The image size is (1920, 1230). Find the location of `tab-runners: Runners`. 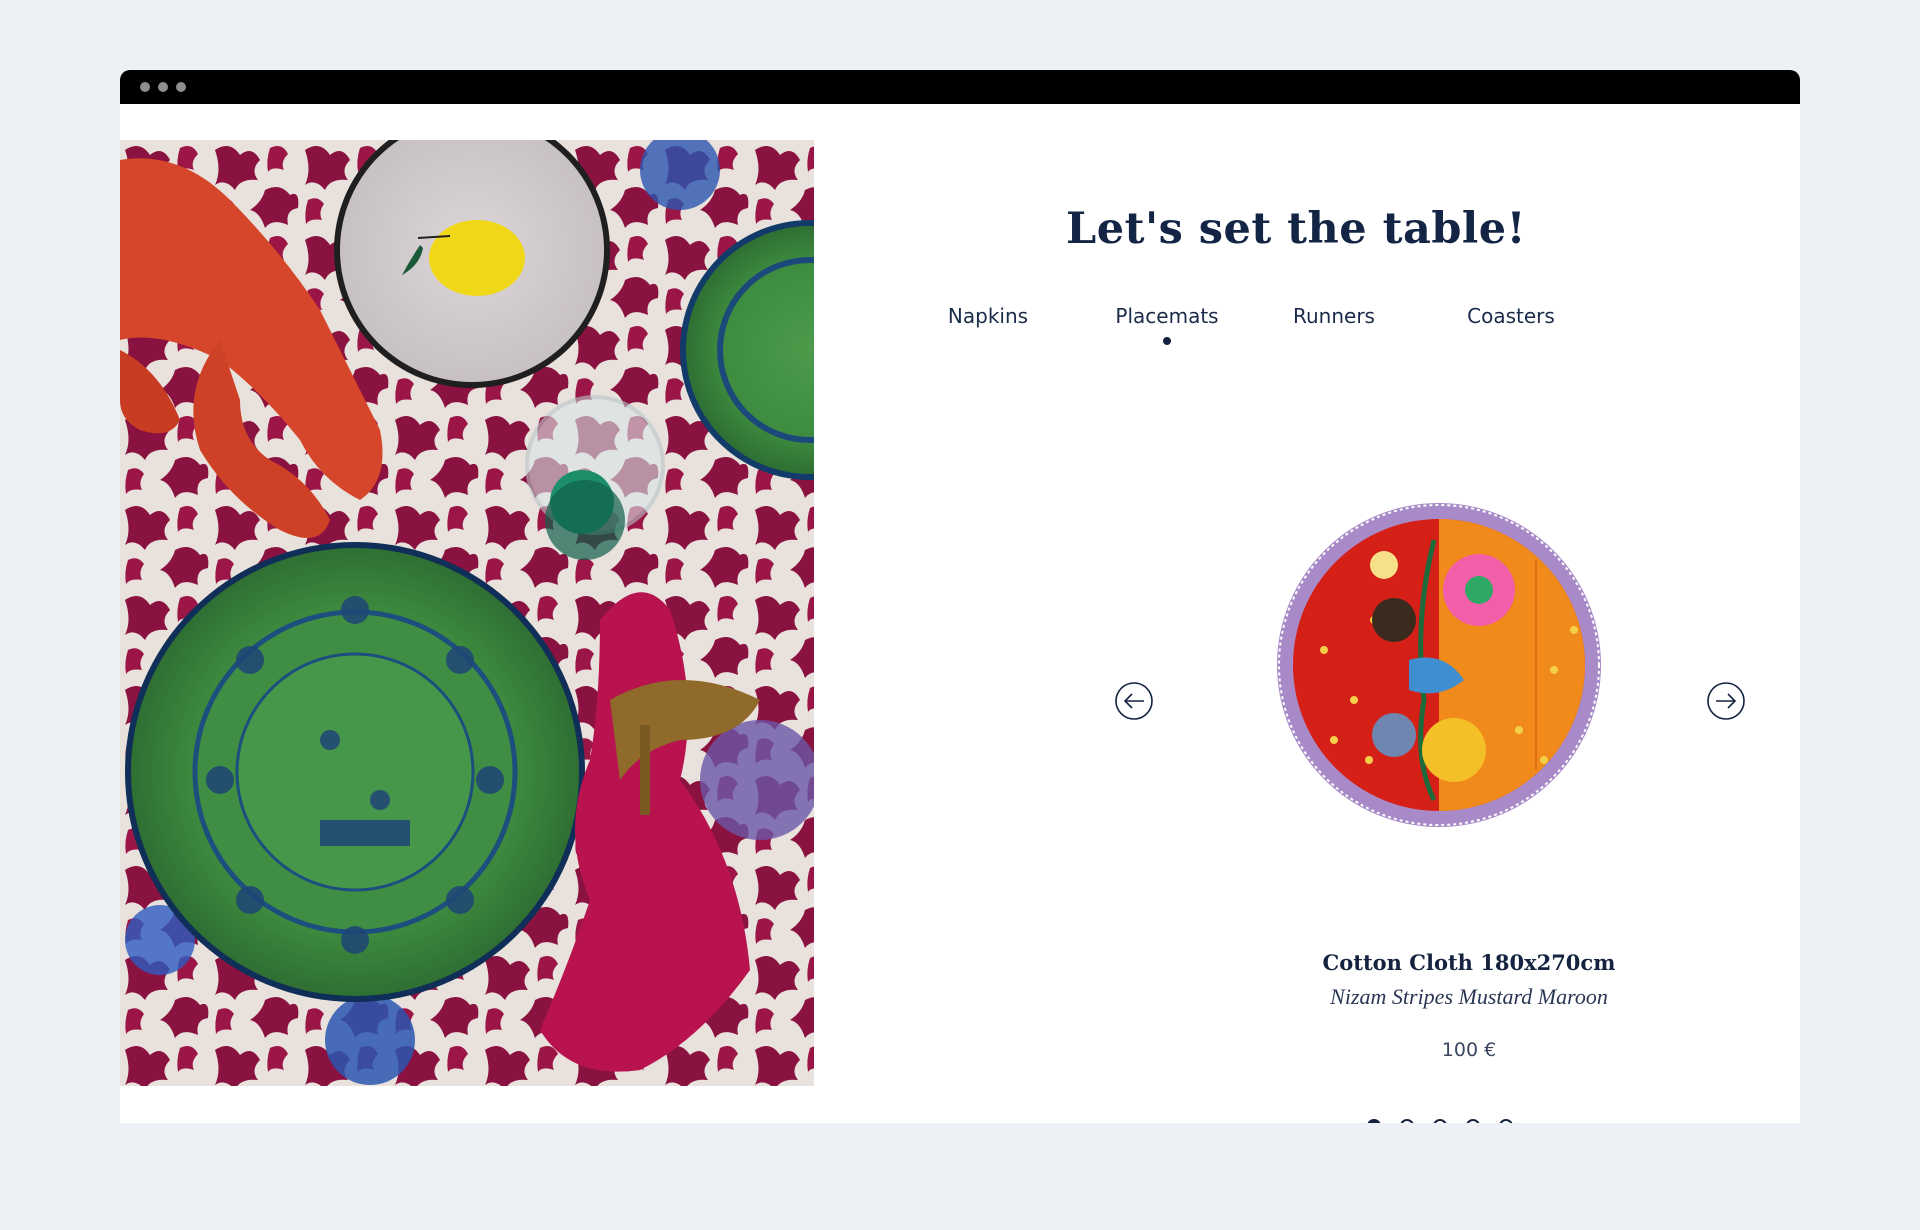

tab-runners: Runners is located at coordinates (1334, 316).